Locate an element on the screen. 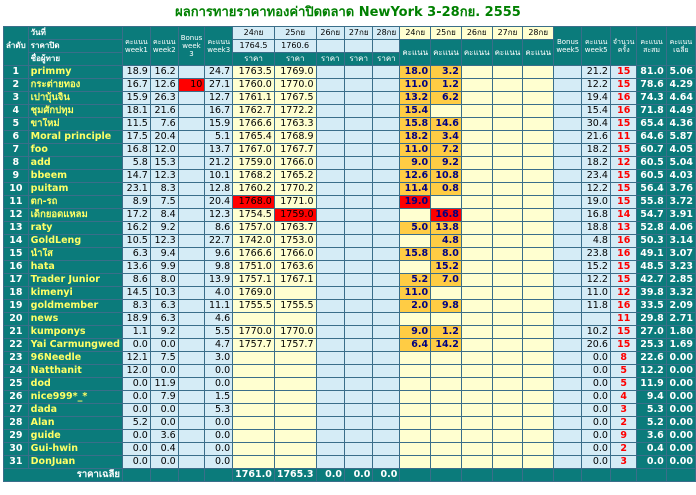  week1-score: 17.5 is located at coordinates (136, 137).